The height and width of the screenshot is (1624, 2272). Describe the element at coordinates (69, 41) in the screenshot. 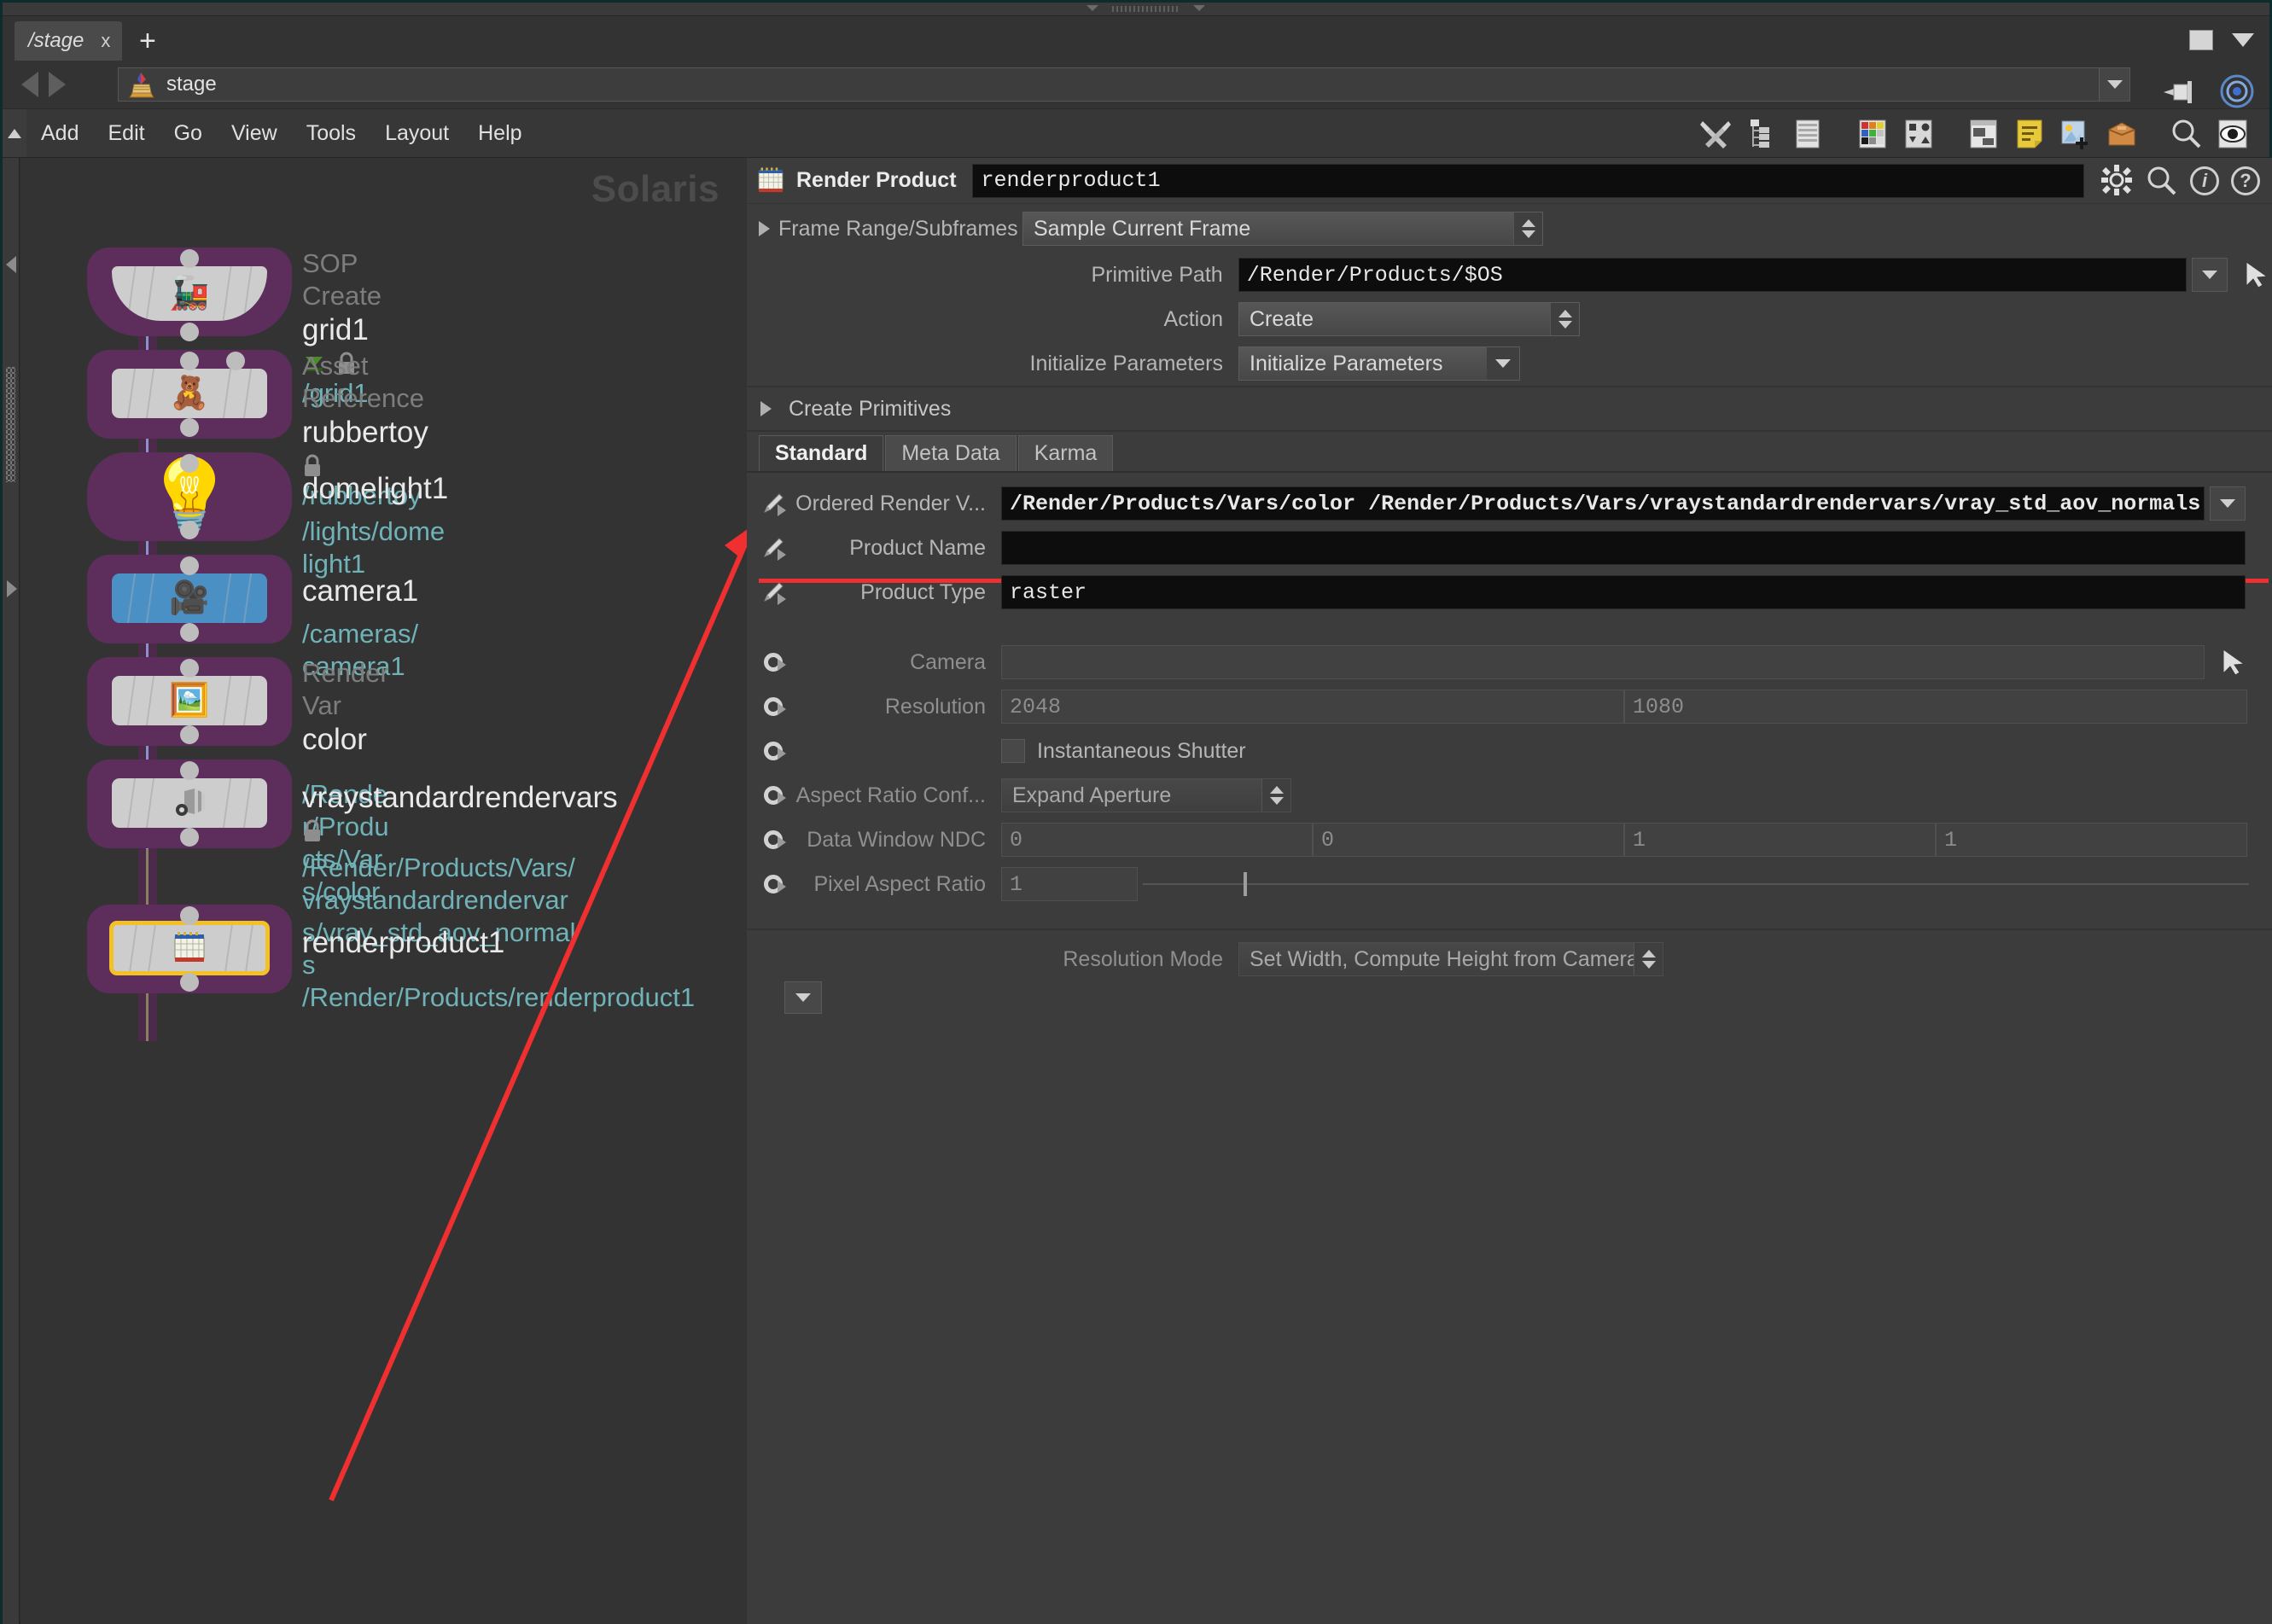

I see `tab-stage: /stage x` at that location.